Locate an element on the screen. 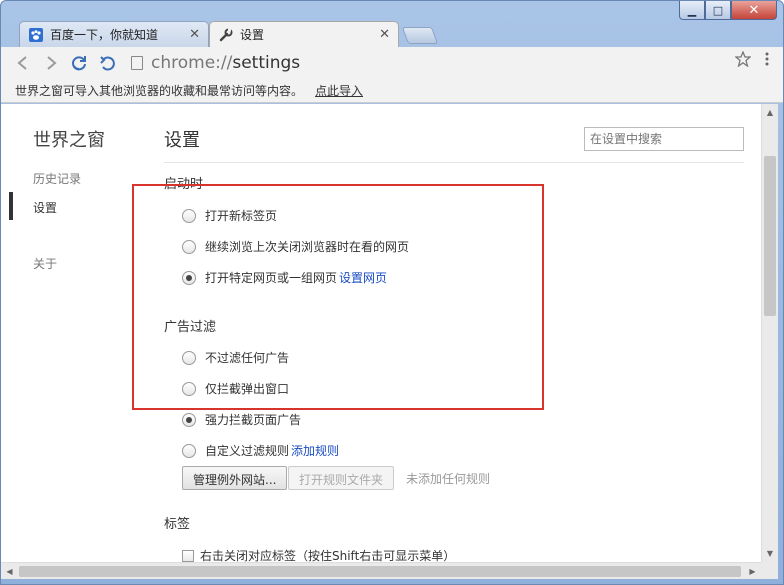  window-caption-buttons: ▁ □ ✕ is located at coordinates (728, 10).